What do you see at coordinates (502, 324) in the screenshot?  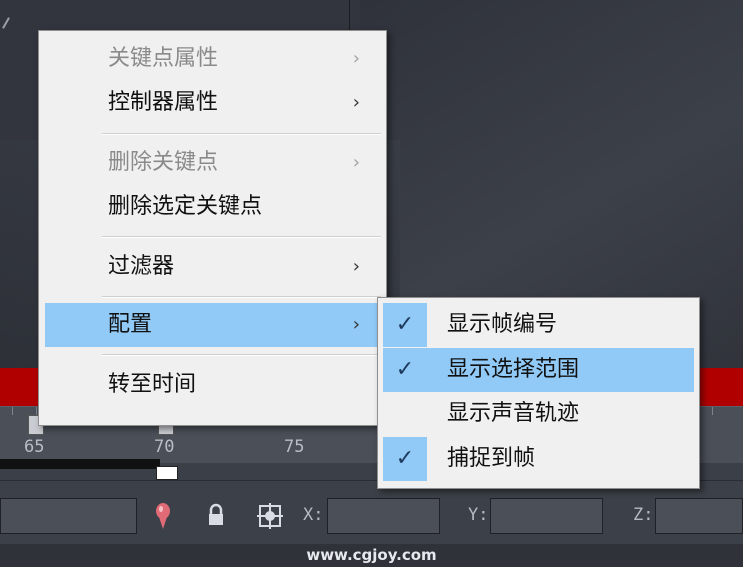 I see `submenu-item-label: 显示帧编号` at bounding box center [502, 324].